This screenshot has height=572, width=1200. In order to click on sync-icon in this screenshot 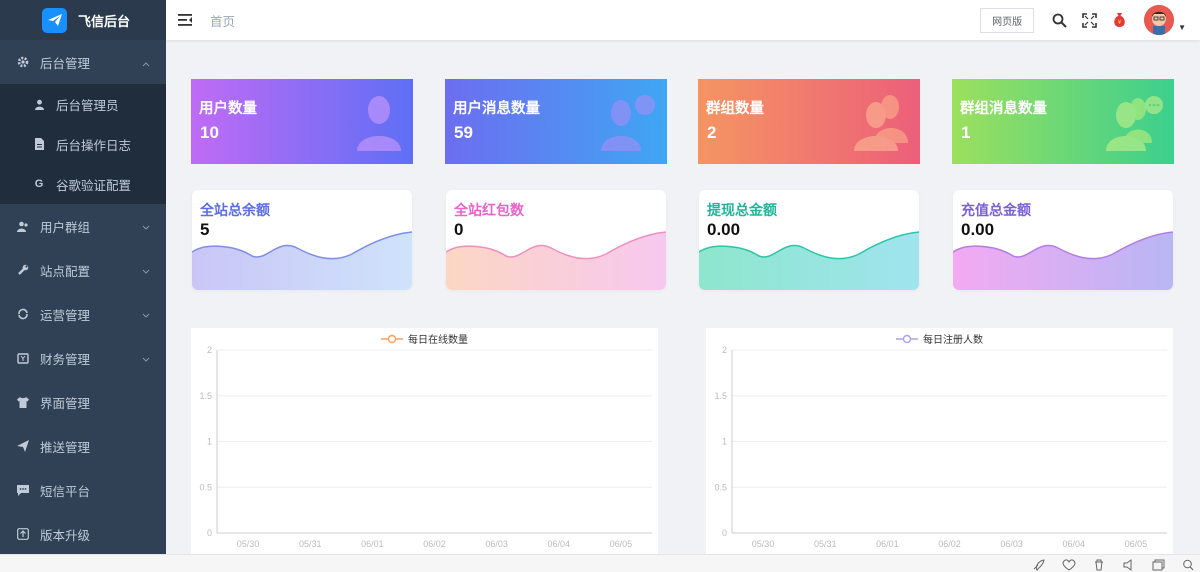, I will do `click(23, 314)`.